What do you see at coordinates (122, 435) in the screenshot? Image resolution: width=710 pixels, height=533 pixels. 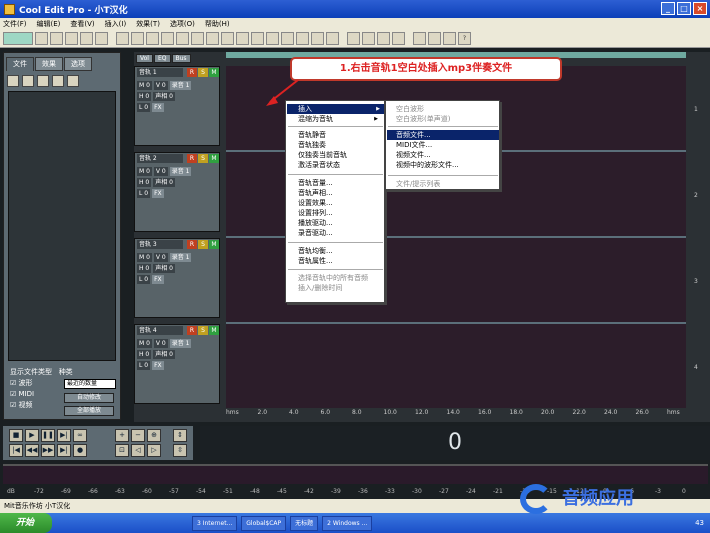 I see `zoom-in-icon: +` at bounding box center [122, 435].